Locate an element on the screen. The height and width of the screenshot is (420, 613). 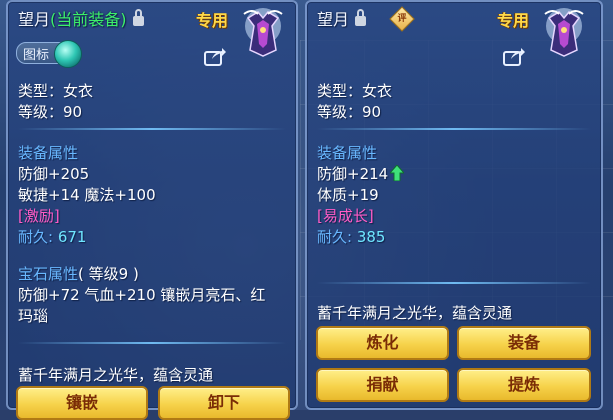
attr-line: 体质+19 is located at coordinates (348, 195).